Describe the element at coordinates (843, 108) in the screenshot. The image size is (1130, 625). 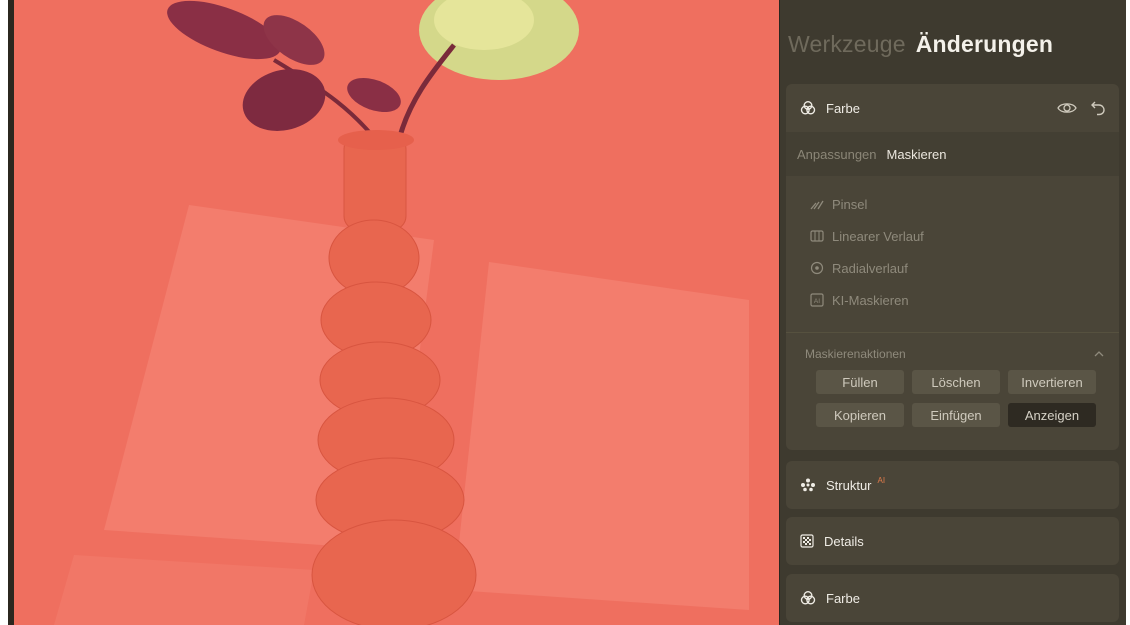
I see `color-panel-title: Farbe` at that location.